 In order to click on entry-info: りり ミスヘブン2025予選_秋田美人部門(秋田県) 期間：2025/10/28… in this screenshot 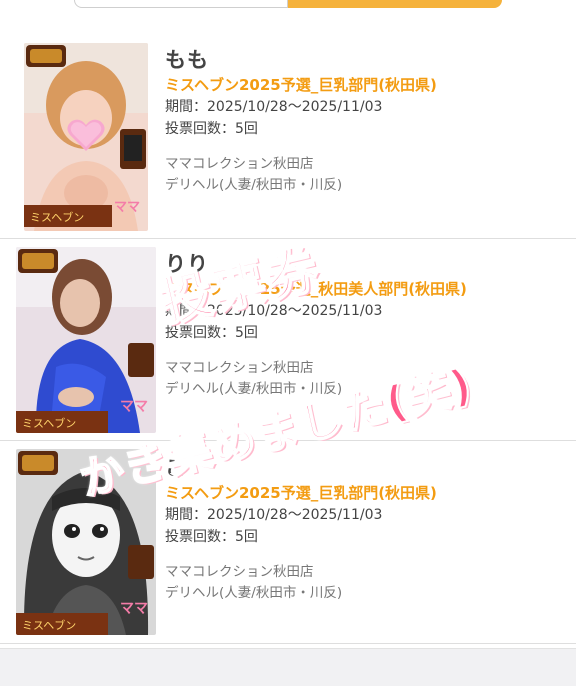, I will do `click(316, 325)`.